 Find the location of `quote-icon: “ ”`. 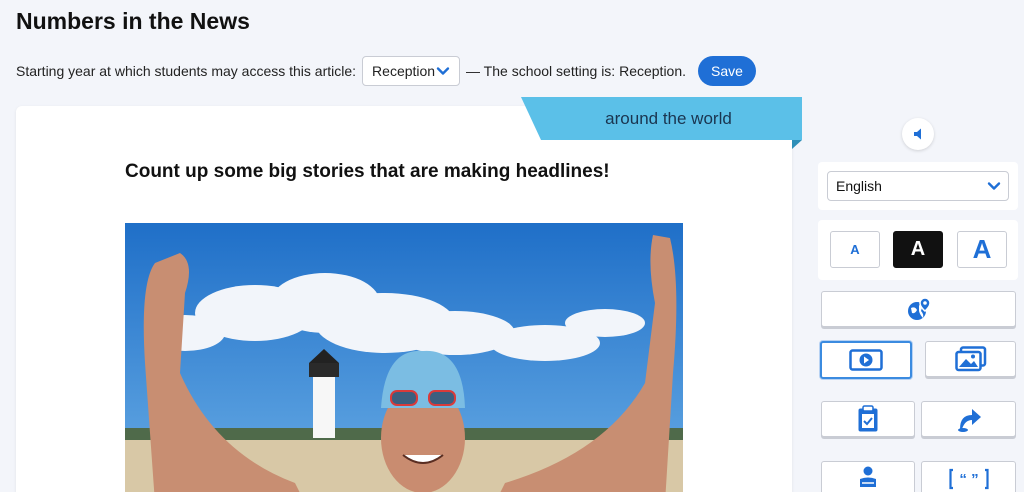

quote-icon: “ ” is located at coordinates (968, 479).